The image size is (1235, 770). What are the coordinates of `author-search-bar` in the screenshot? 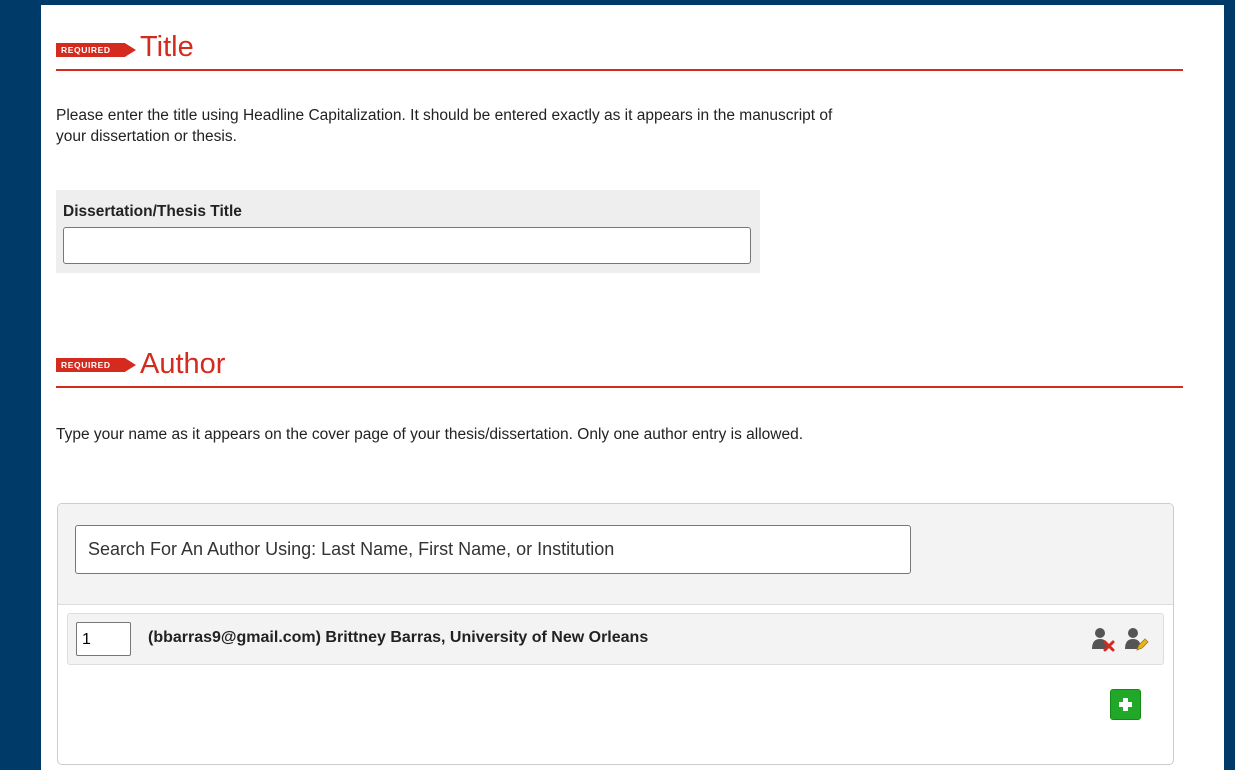 It's located at (615, 554).